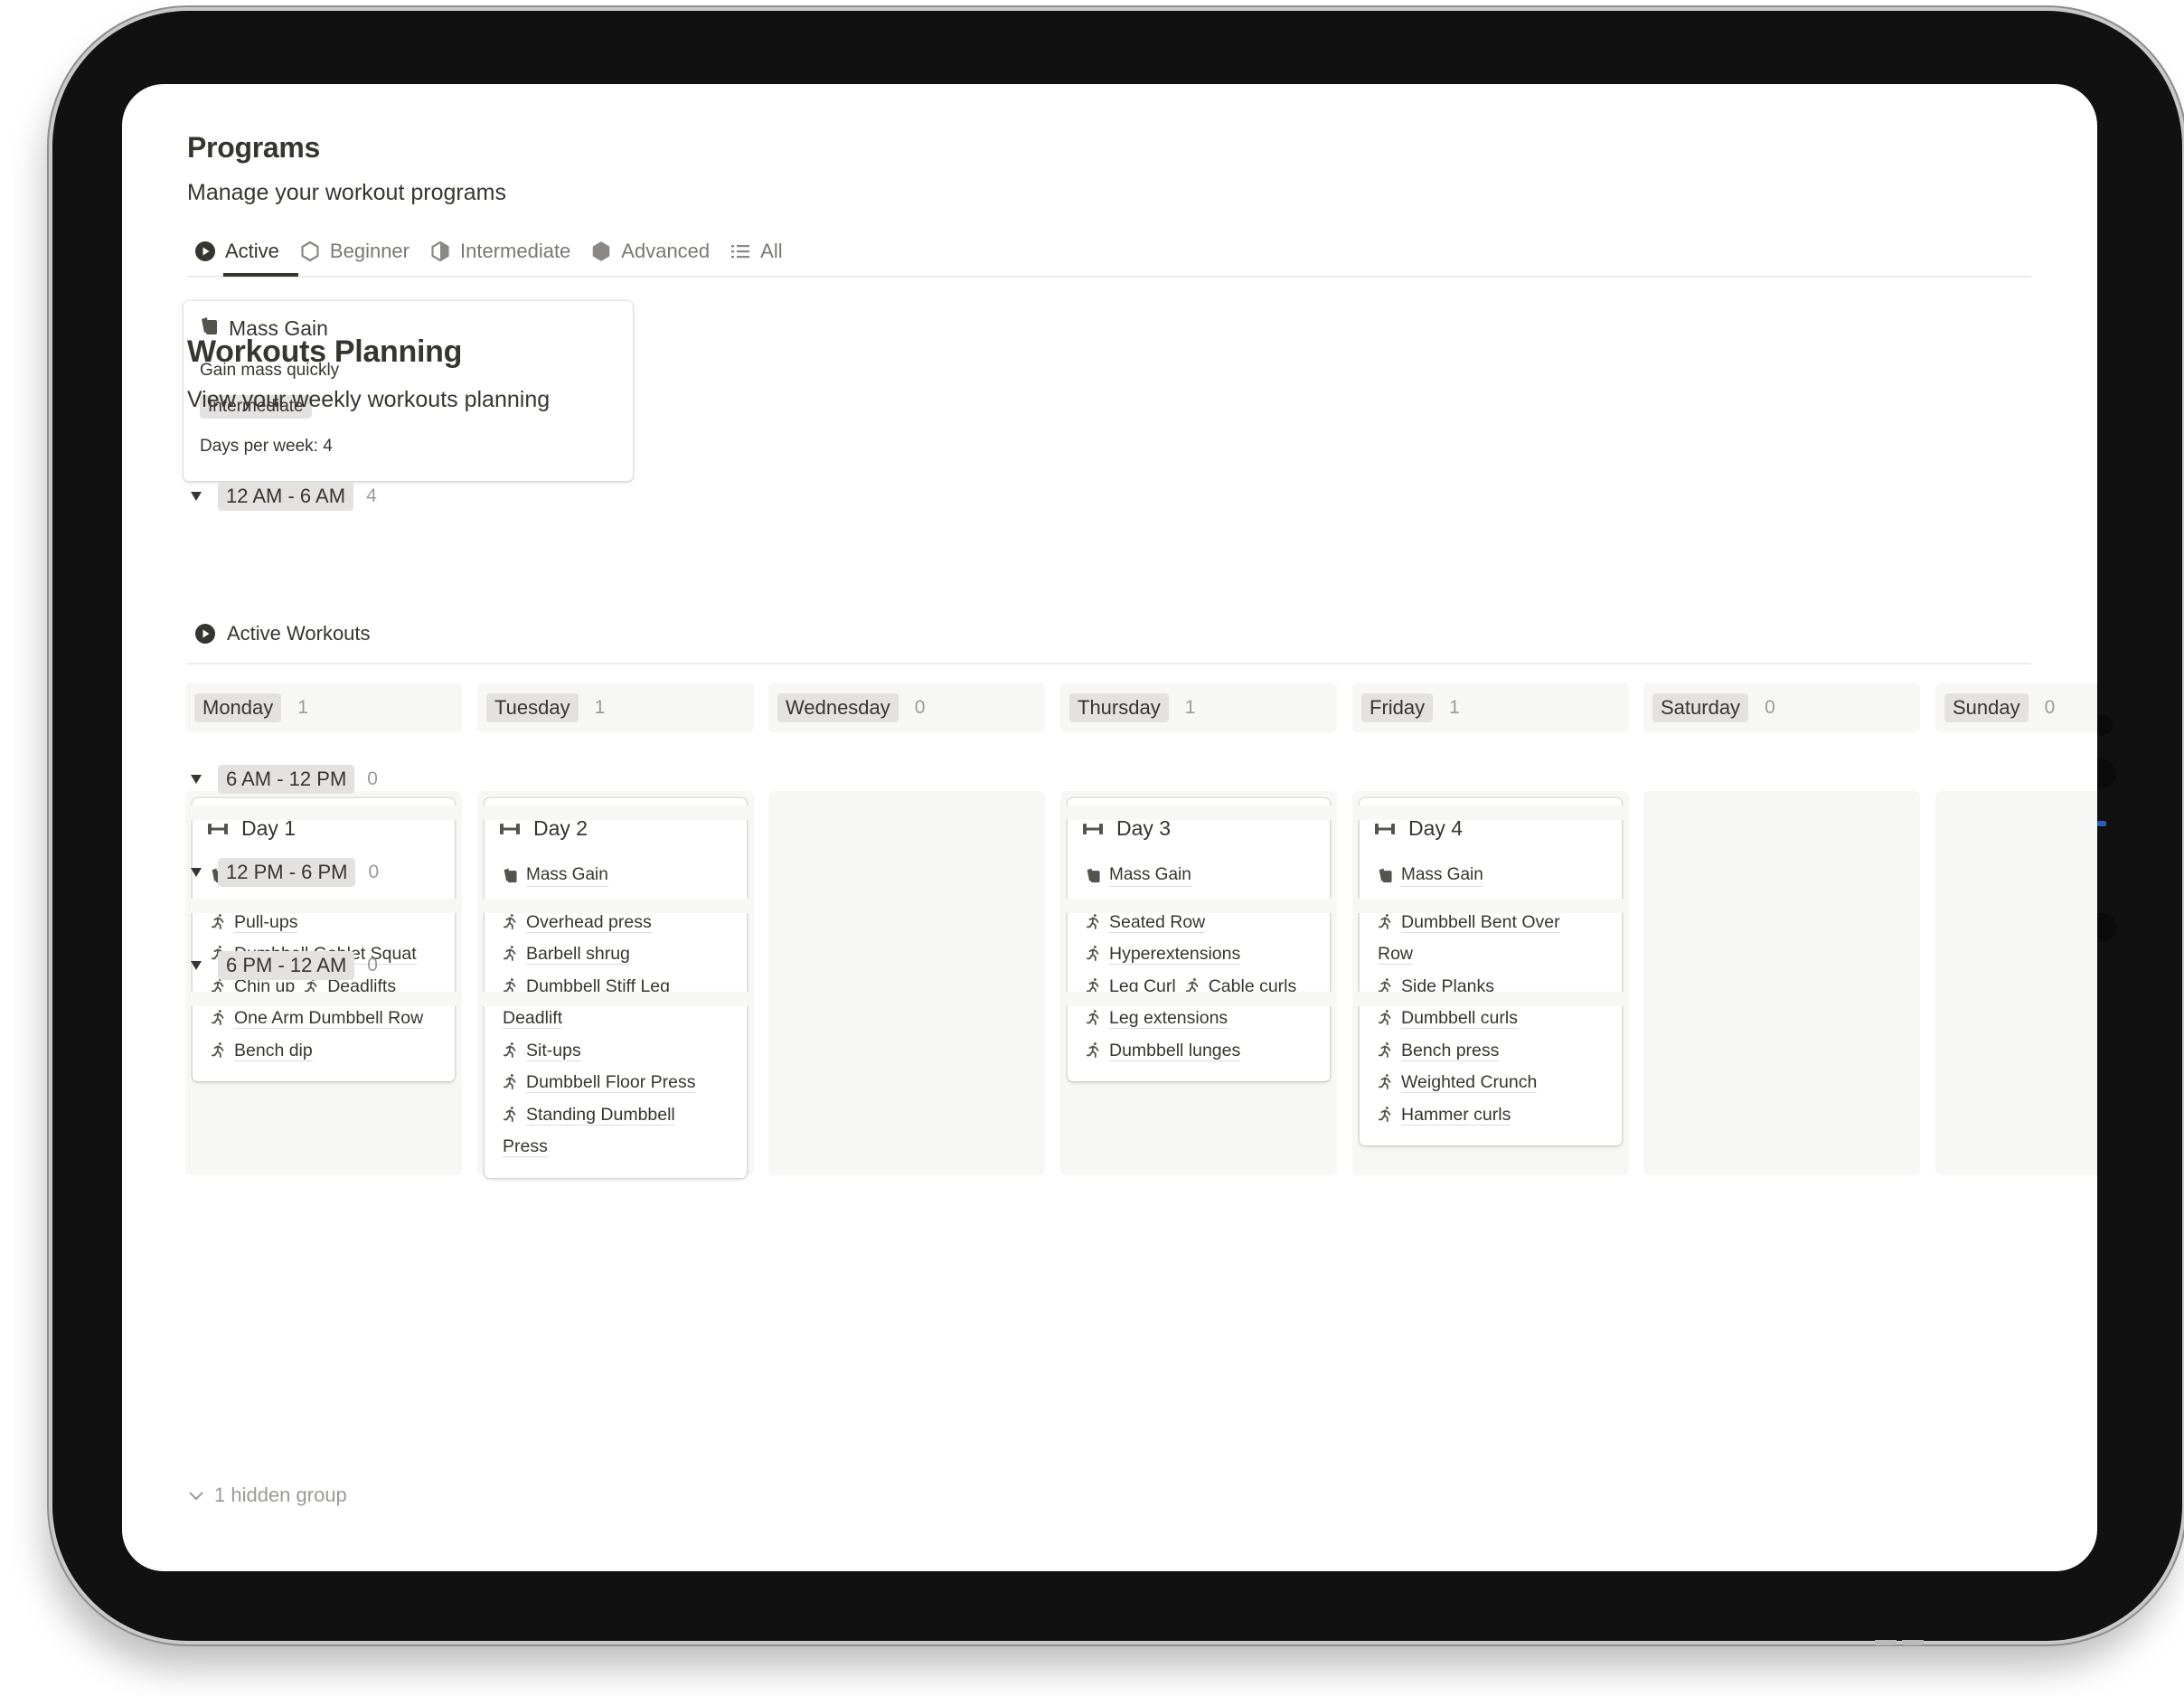 The image size is (2184, 1696). Describe the element at coordinates (1490, 708) in the screenshot. I see `column-header-friday: Friday 1` at that location.